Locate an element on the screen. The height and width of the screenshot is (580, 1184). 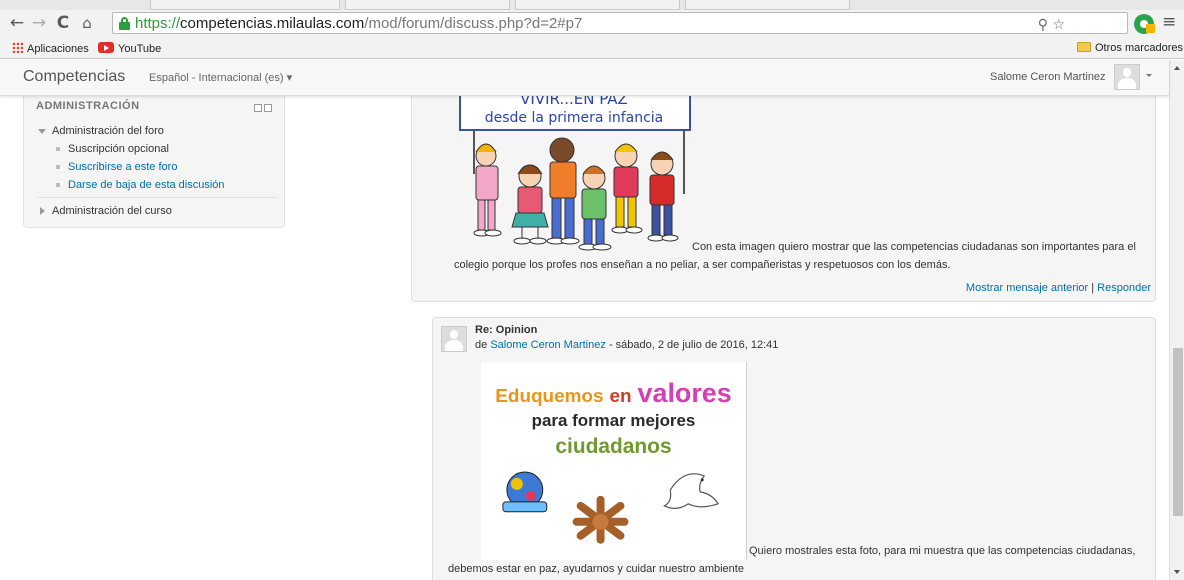
folder-icon is located at coordinates (1084, 47).